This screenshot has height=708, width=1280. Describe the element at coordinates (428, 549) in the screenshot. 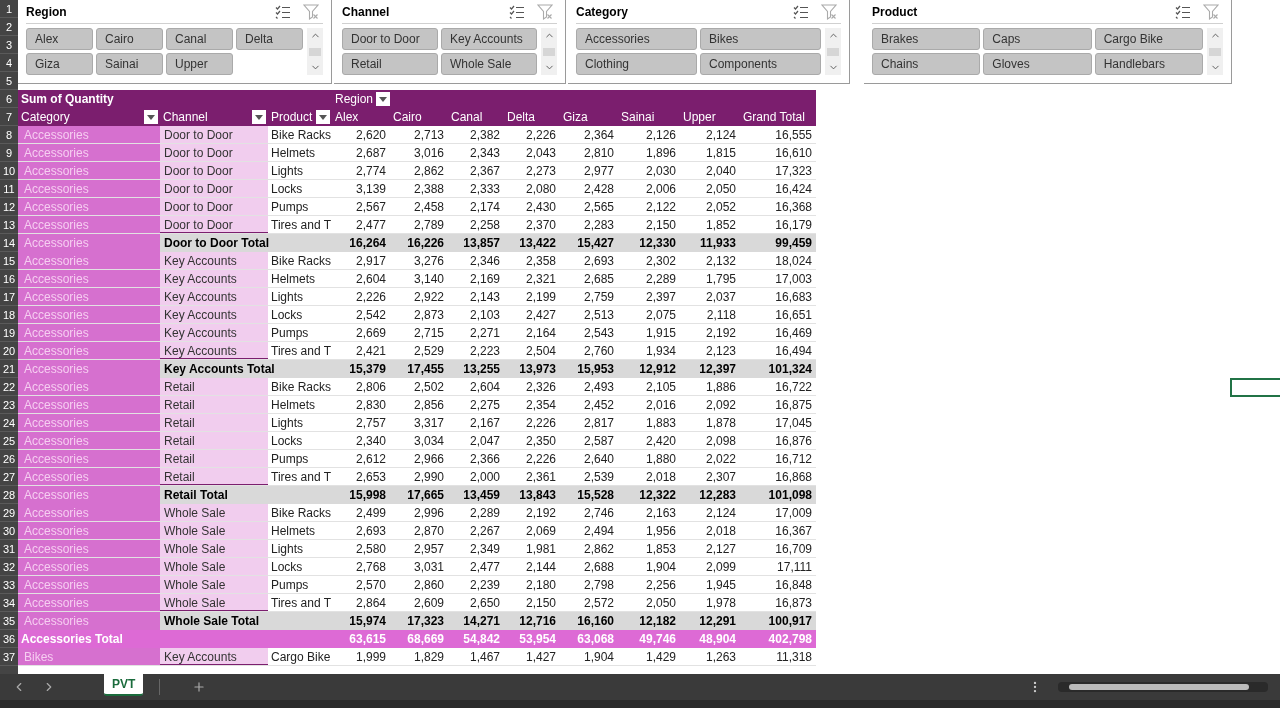

I see `value-cell-text: 2,957` at that location.